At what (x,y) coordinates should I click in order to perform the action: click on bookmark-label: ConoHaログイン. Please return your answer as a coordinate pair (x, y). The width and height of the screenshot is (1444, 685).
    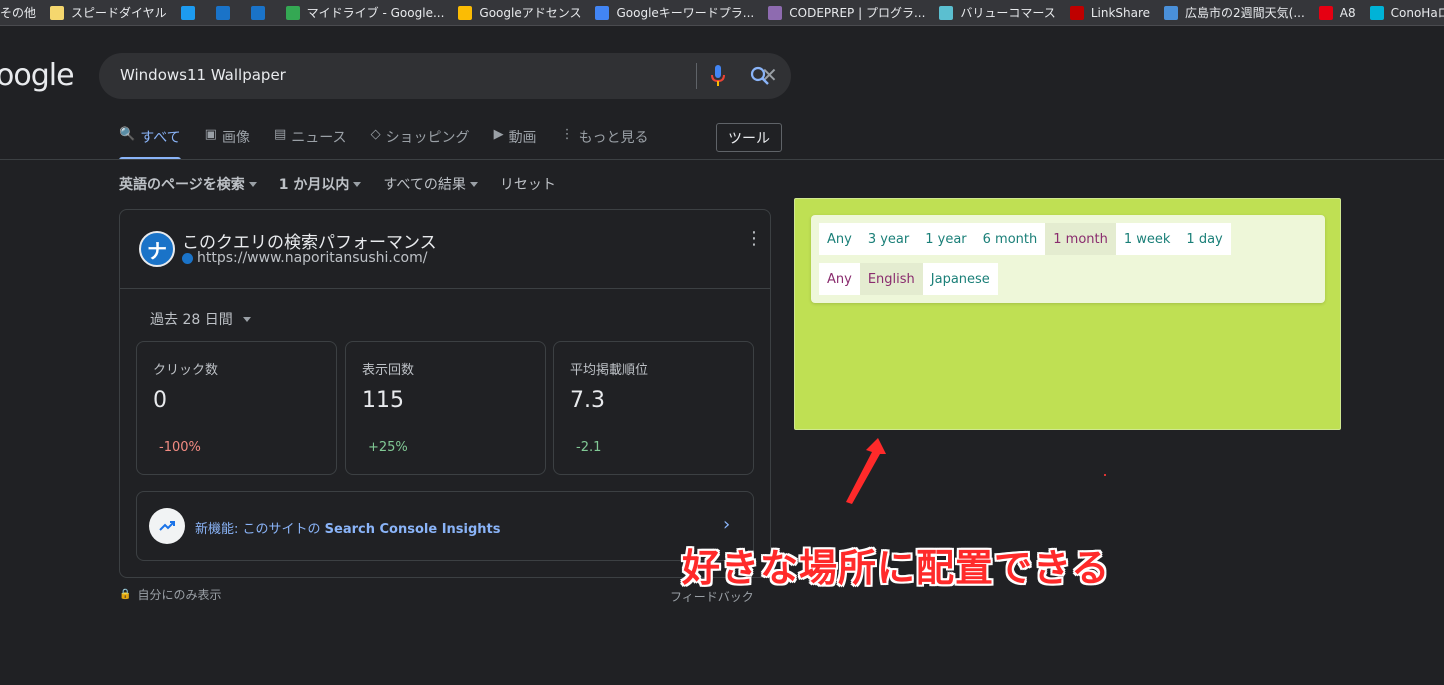
    Looking at the image, I should click on (1417, 13).